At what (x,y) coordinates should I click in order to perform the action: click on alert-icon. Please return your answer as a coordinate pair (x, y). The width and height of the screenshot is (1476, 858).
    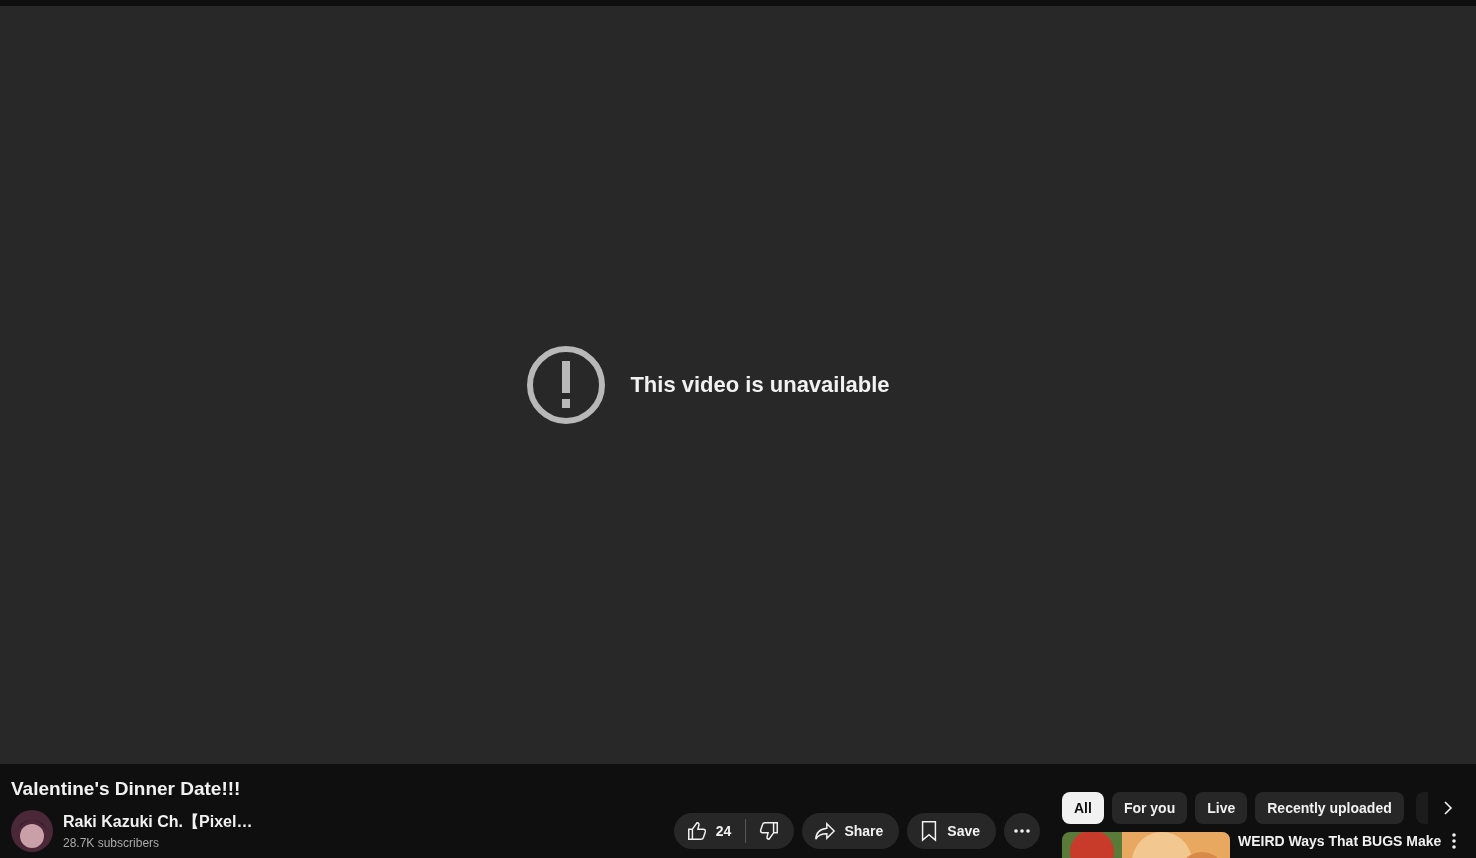
    Looking at the image, I should click on (566, 385).